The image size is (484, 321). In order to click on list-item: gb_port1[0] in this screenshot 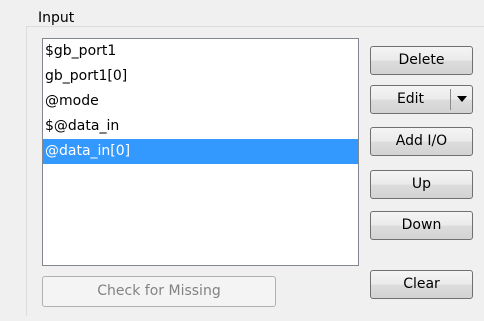, I will do `click(200, 76)`.